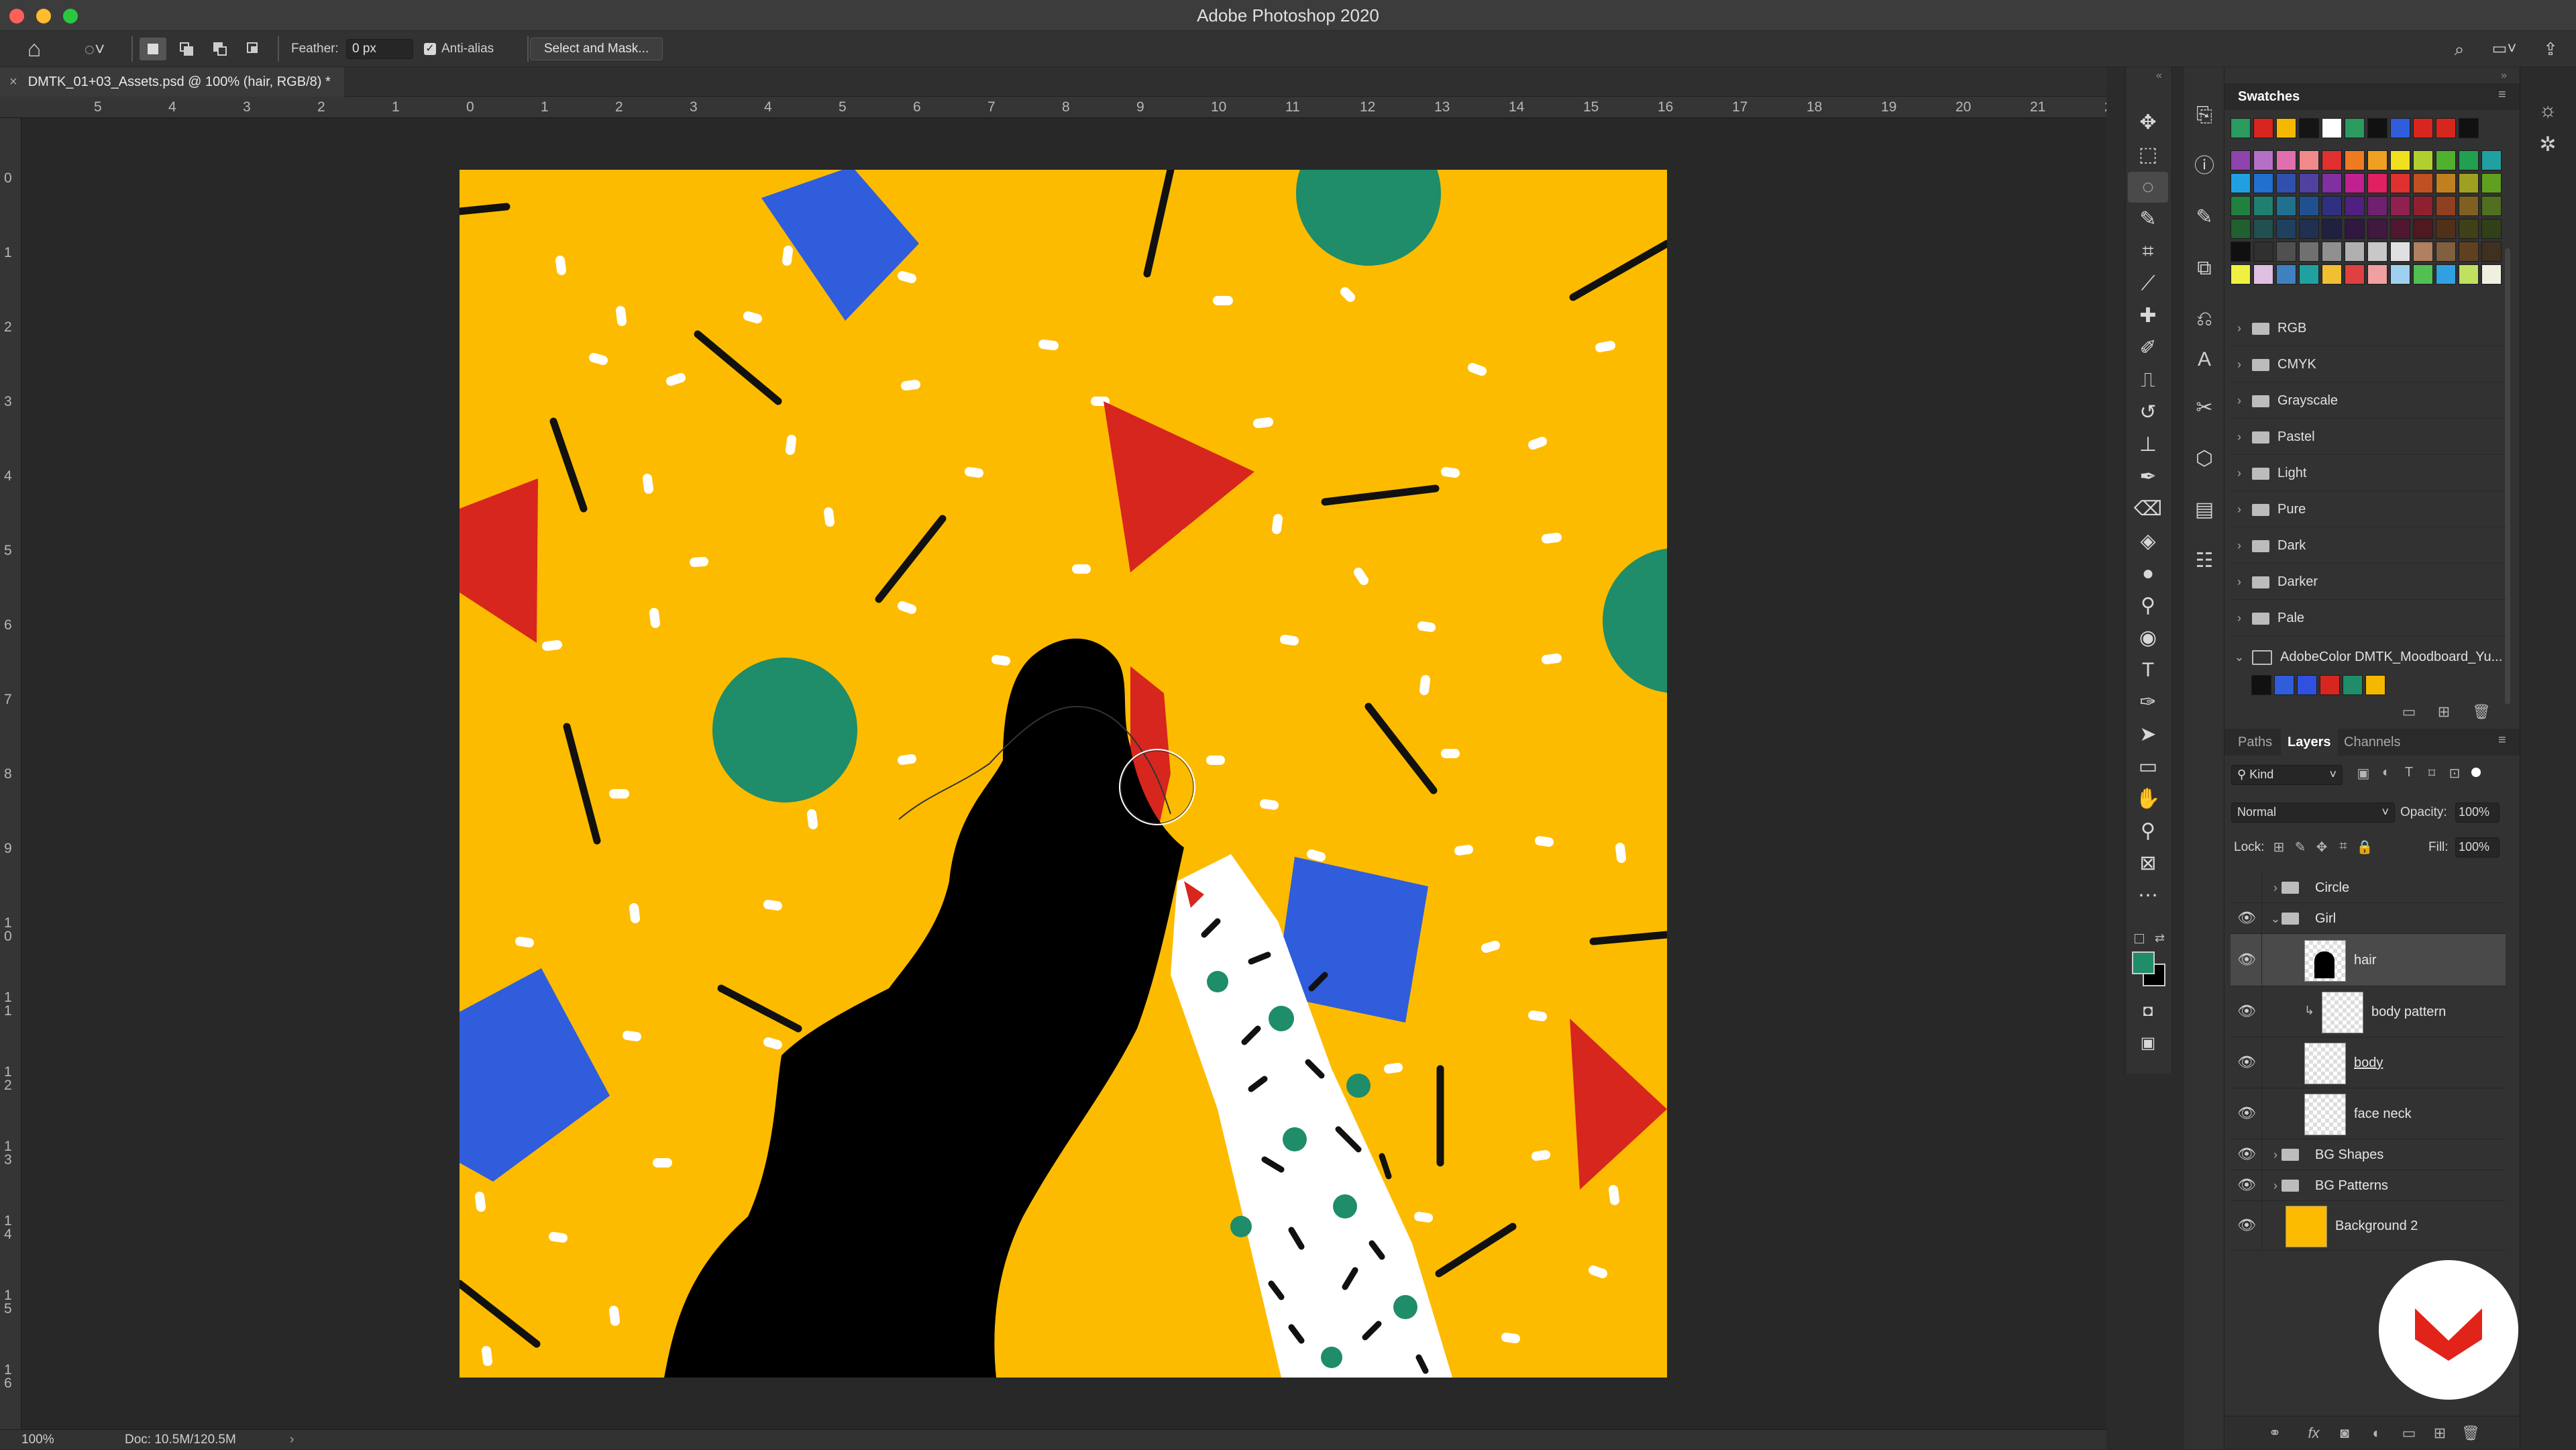 The image size is (2576, 1450). Describe the element at coordinates (2275, 1434) in the screenshot. I see `link-layers-icon: ⚭` at that location.